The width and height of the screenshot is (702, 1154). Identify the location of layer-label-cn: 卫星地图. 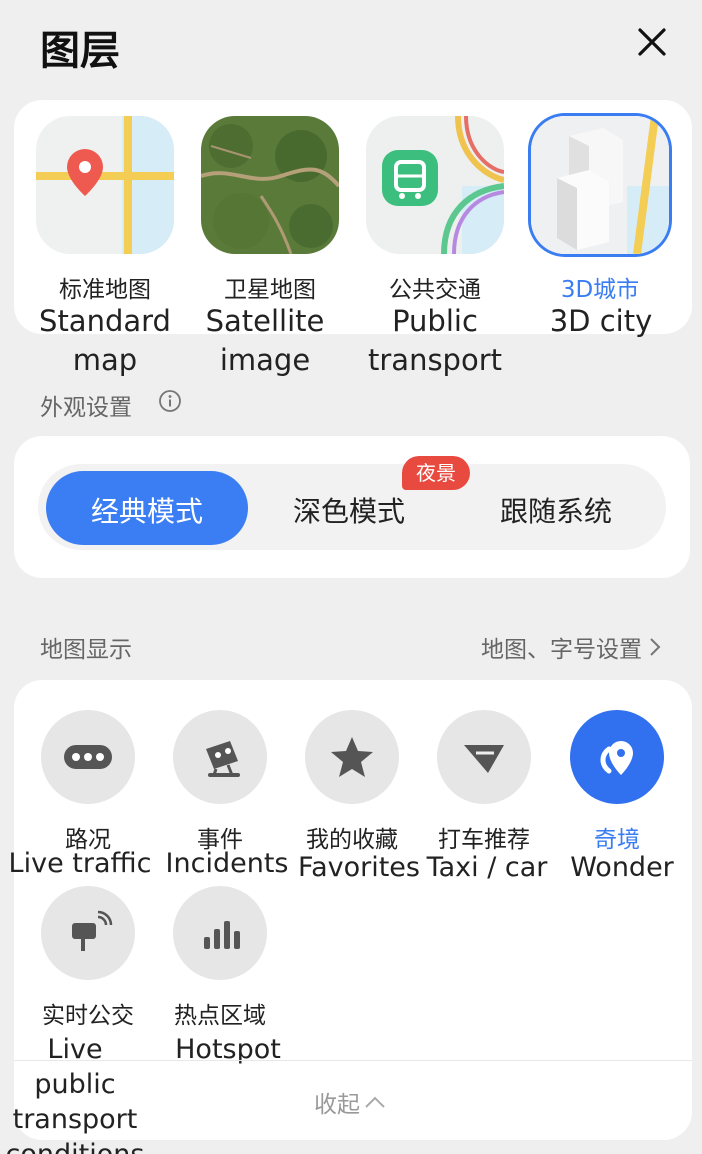
(270, 290).